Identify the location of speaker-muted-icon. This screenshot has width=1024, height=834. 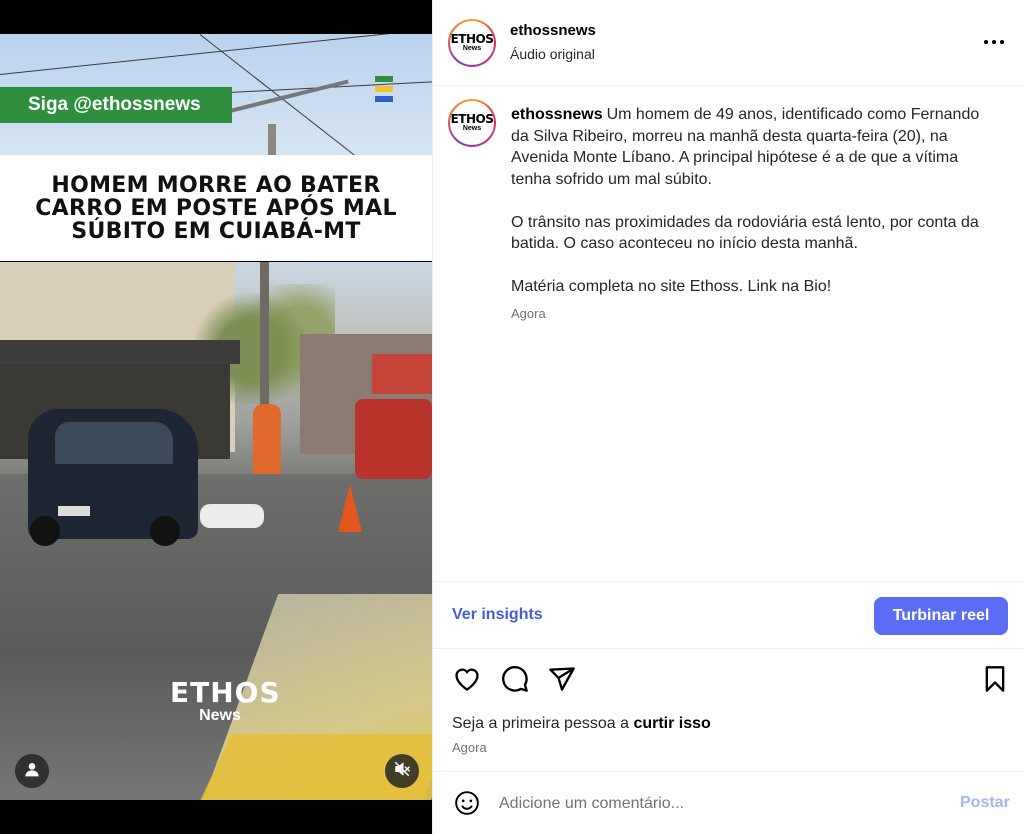
(402, 771).